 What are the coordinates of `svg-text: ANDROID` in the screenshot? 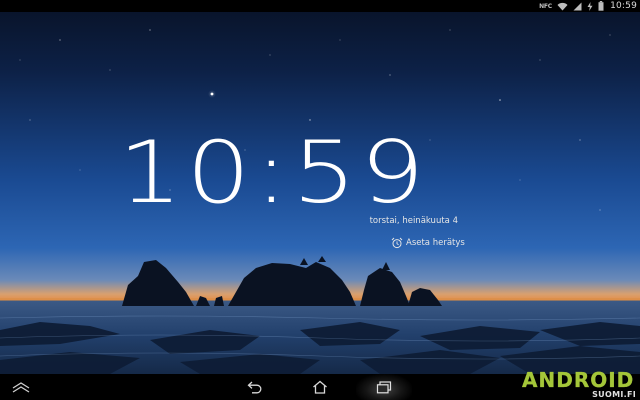 It's located at (578, 379).